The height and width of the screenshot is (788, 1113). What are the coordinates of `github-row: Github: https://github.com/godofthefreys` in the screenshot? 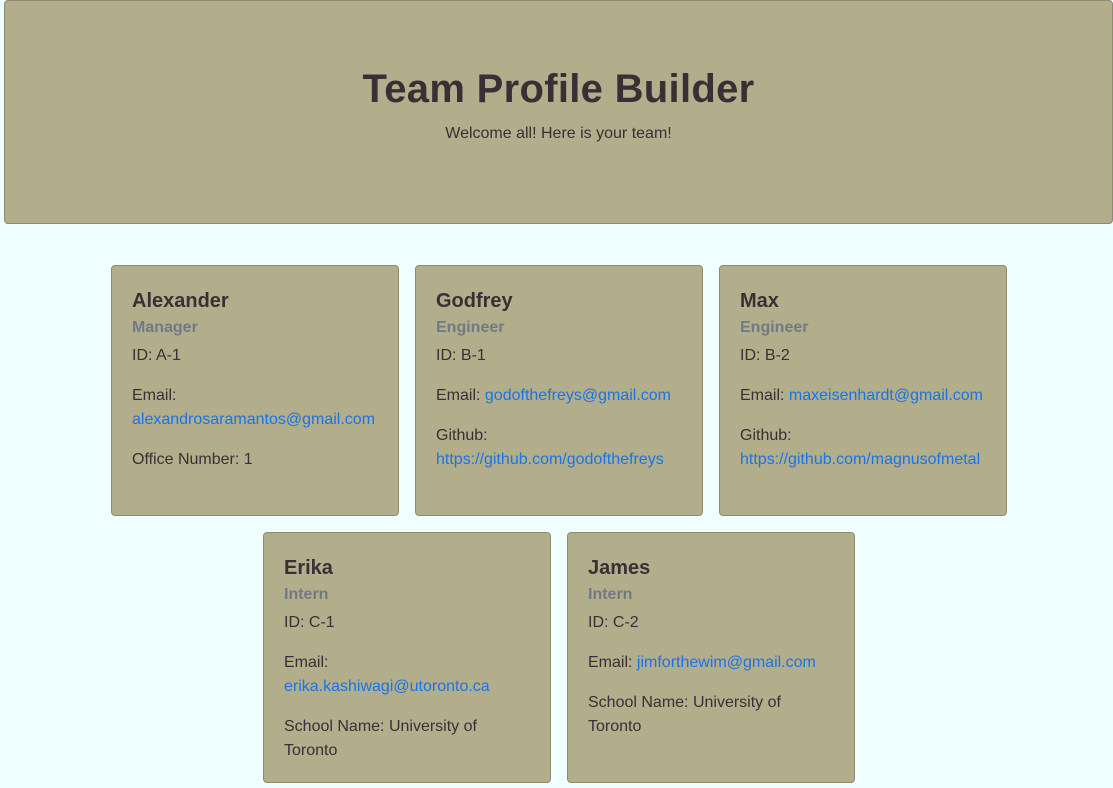 It's located at (559, 448).